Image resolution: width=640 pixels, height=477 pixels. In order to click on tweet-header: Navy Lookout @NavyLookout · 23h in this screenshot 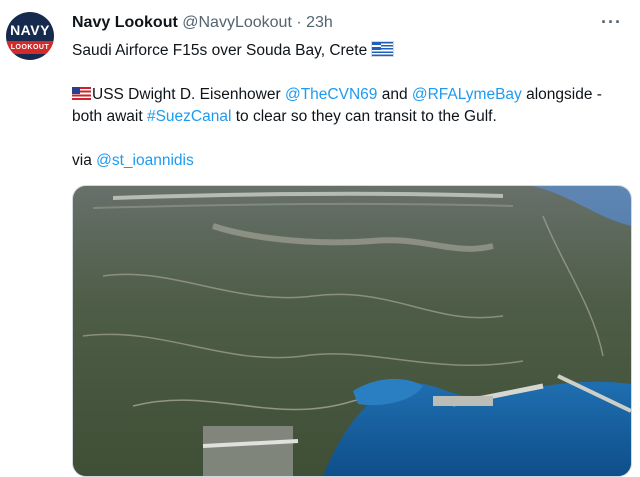, I will do `click(202, 23)`.